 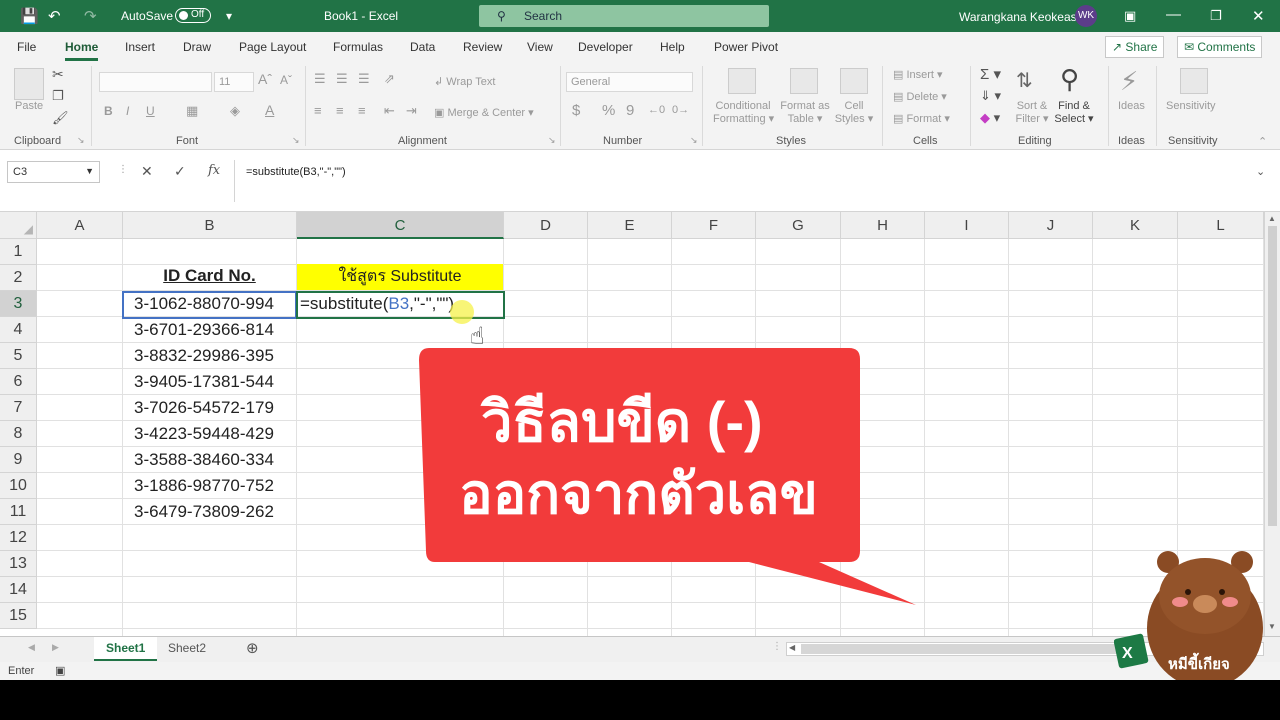 What do you see at coordinates (31, 647) in the screenshot?
I see `prev-sheet-icon: ◀` at bounding box center [31, 647].